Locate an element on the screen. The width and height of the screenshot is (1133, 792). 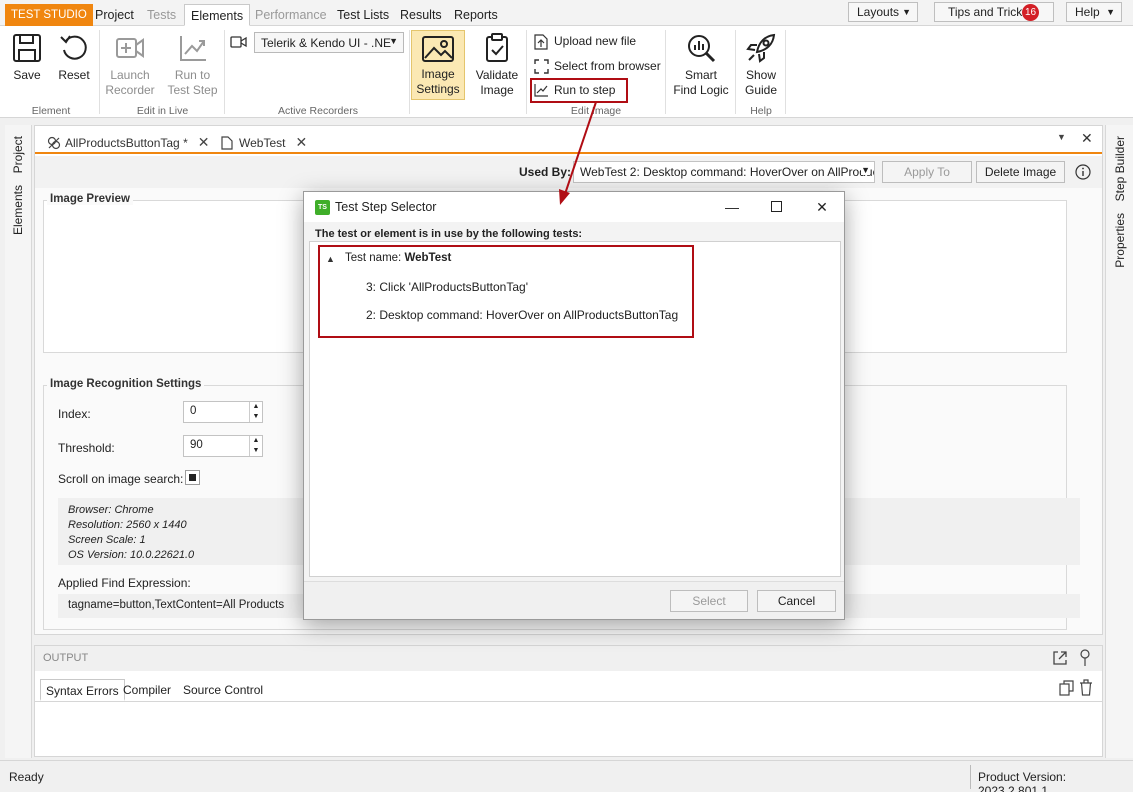
save-icon is located at coordinates (27, 48).